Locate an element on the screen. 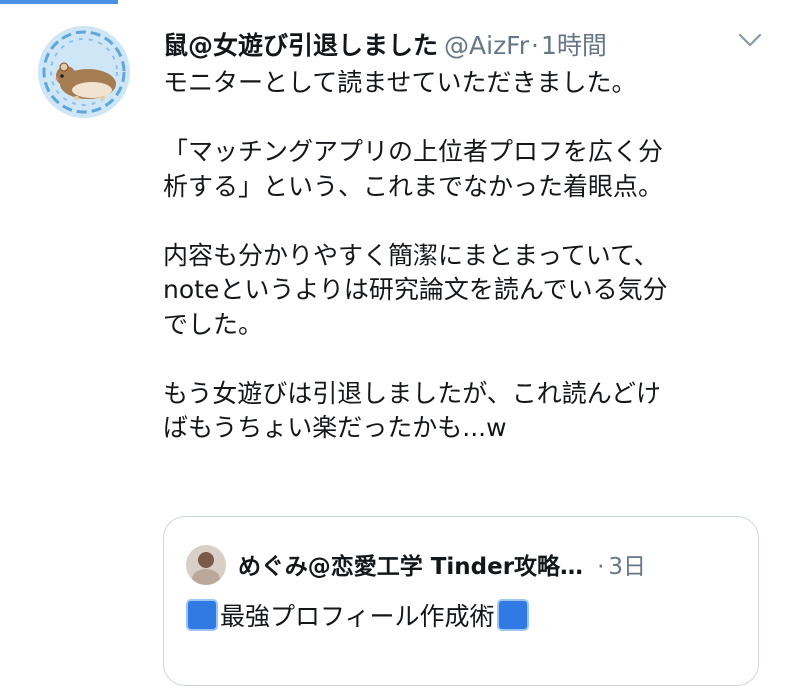 This screenshot has height=686, width=800. paragraph: モニターとして読ませていただきました。 is located at coordinates (473, 83).